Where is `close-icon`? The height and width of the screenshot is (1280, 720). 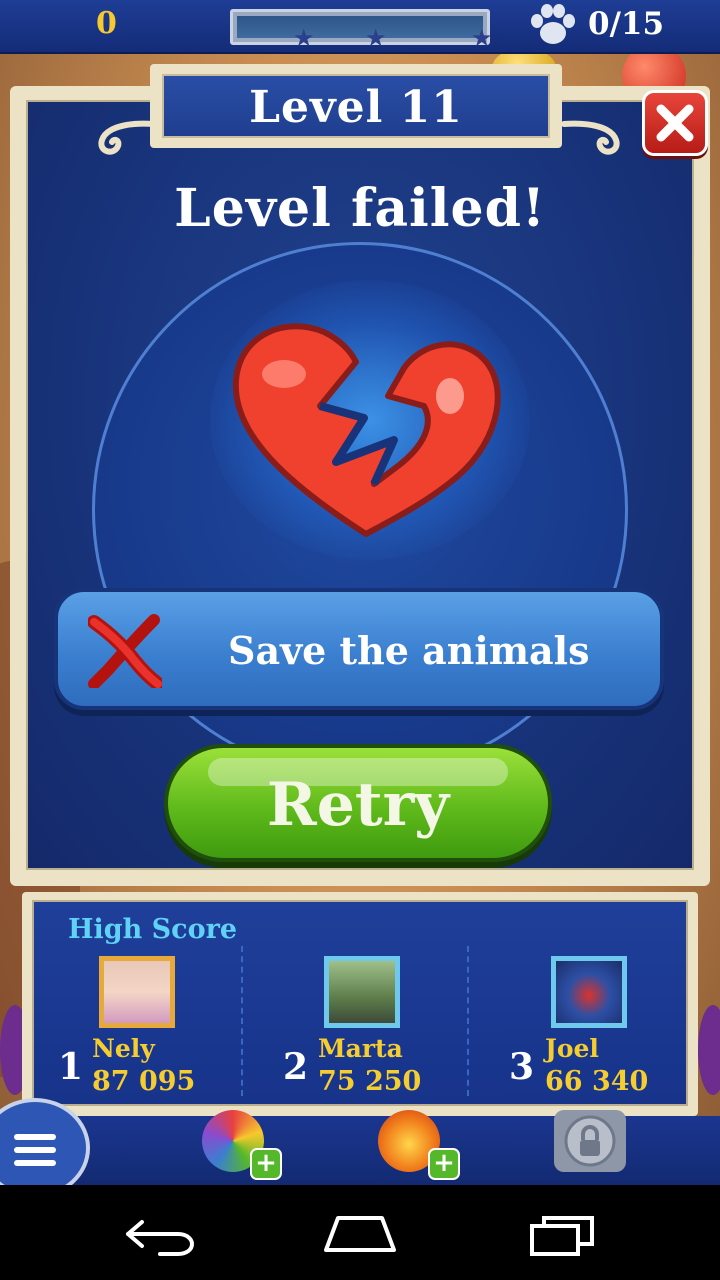 close-icon is located at coordinates (675, 123).